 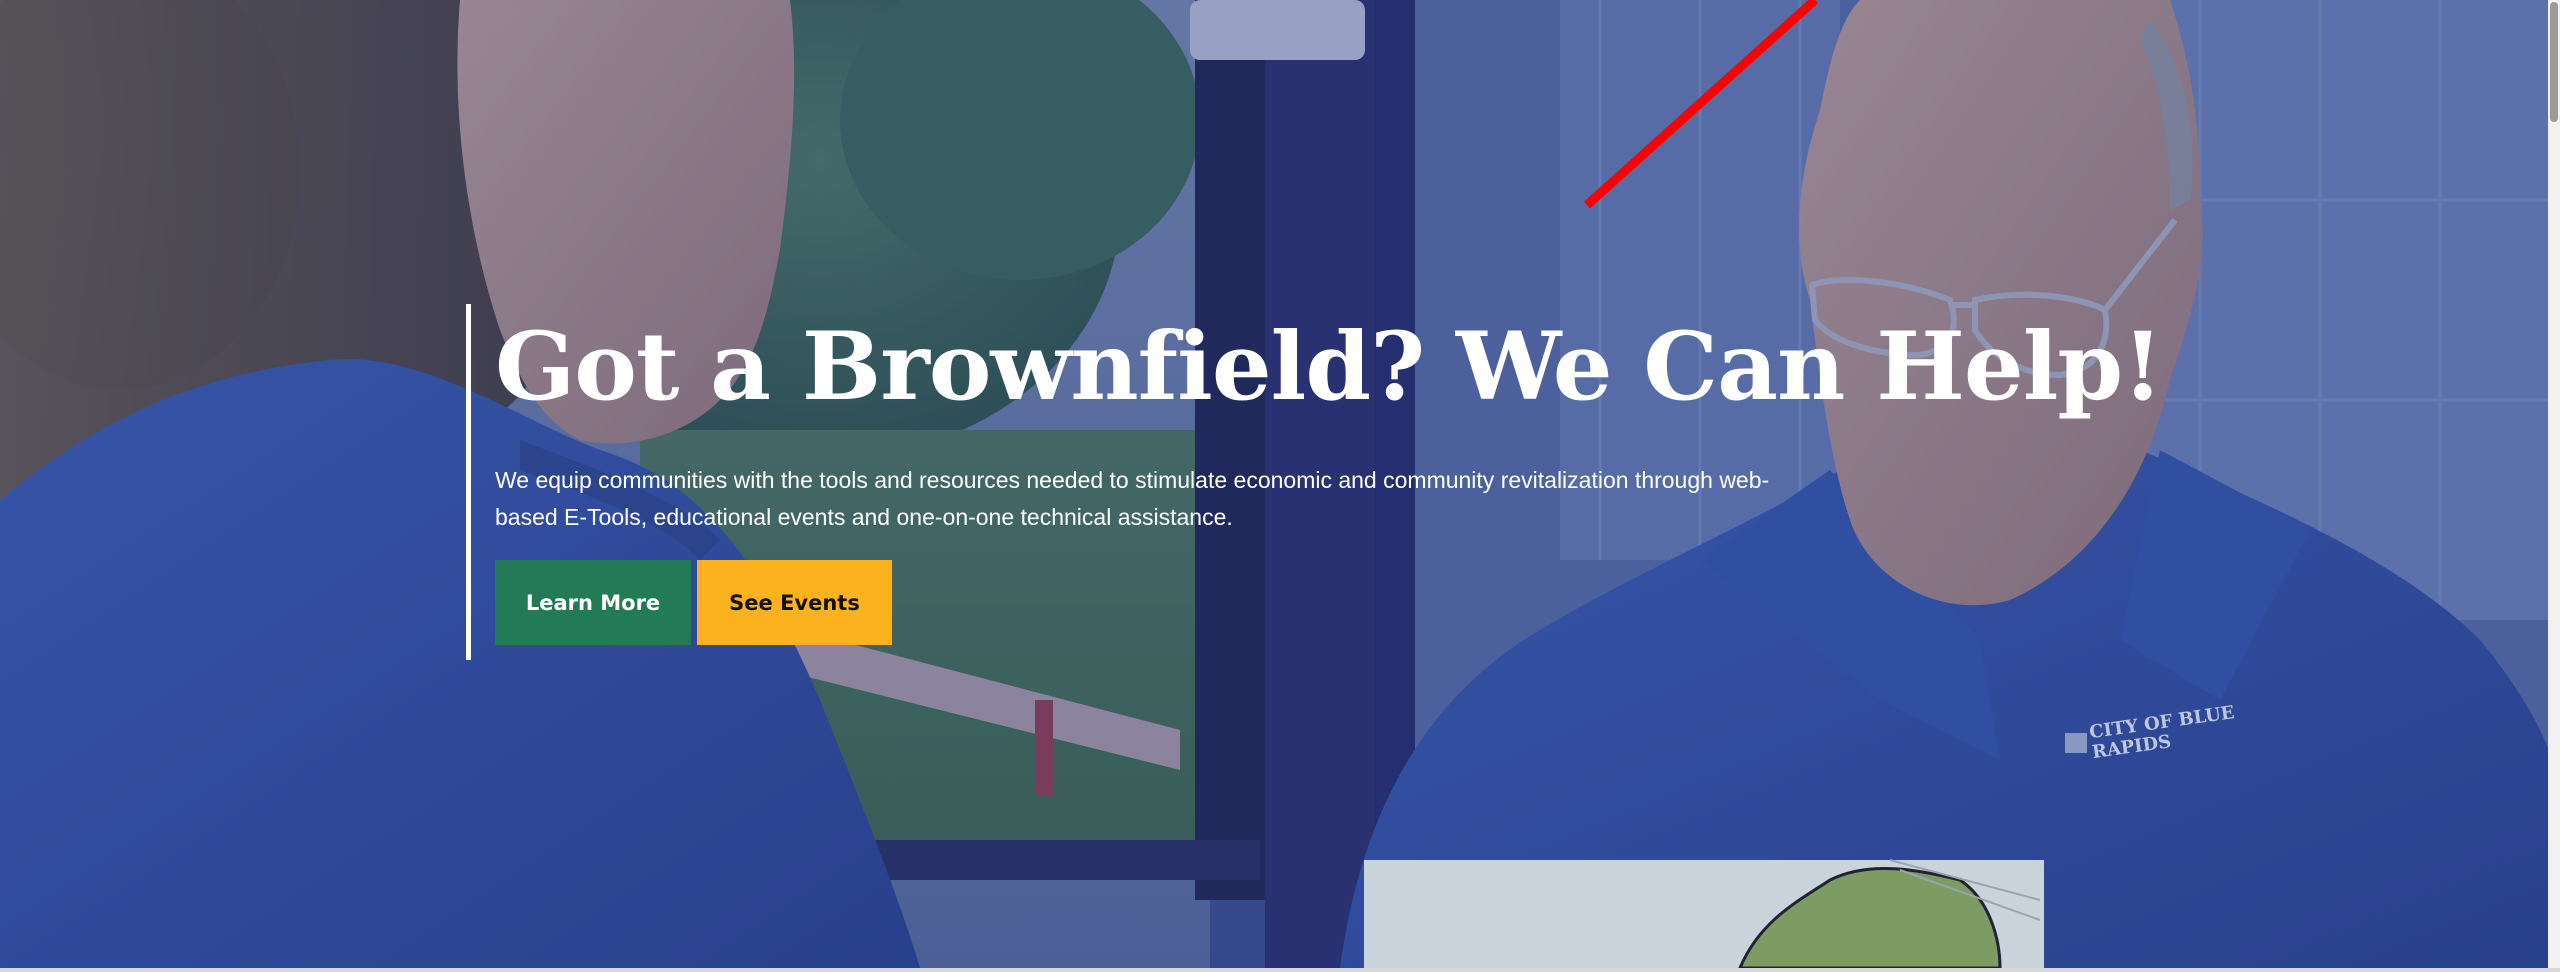 What do you see at coordinates (2554, 62) in the screenshot?
I see `scrollbar-thumb` at bounding box center [2554, 62].